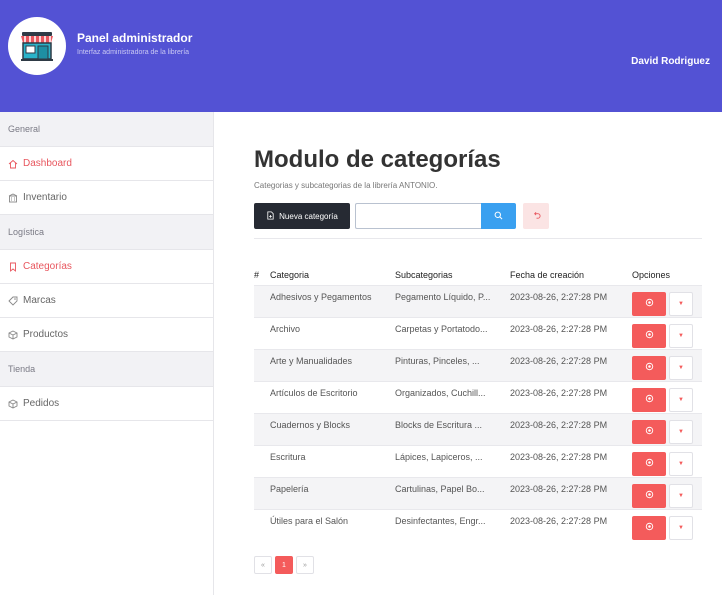 Image resolution: width=722 pixels, height=595 pixels. I want to click on sidebar-item-pedidos: Pedidos, so click(106, 404).